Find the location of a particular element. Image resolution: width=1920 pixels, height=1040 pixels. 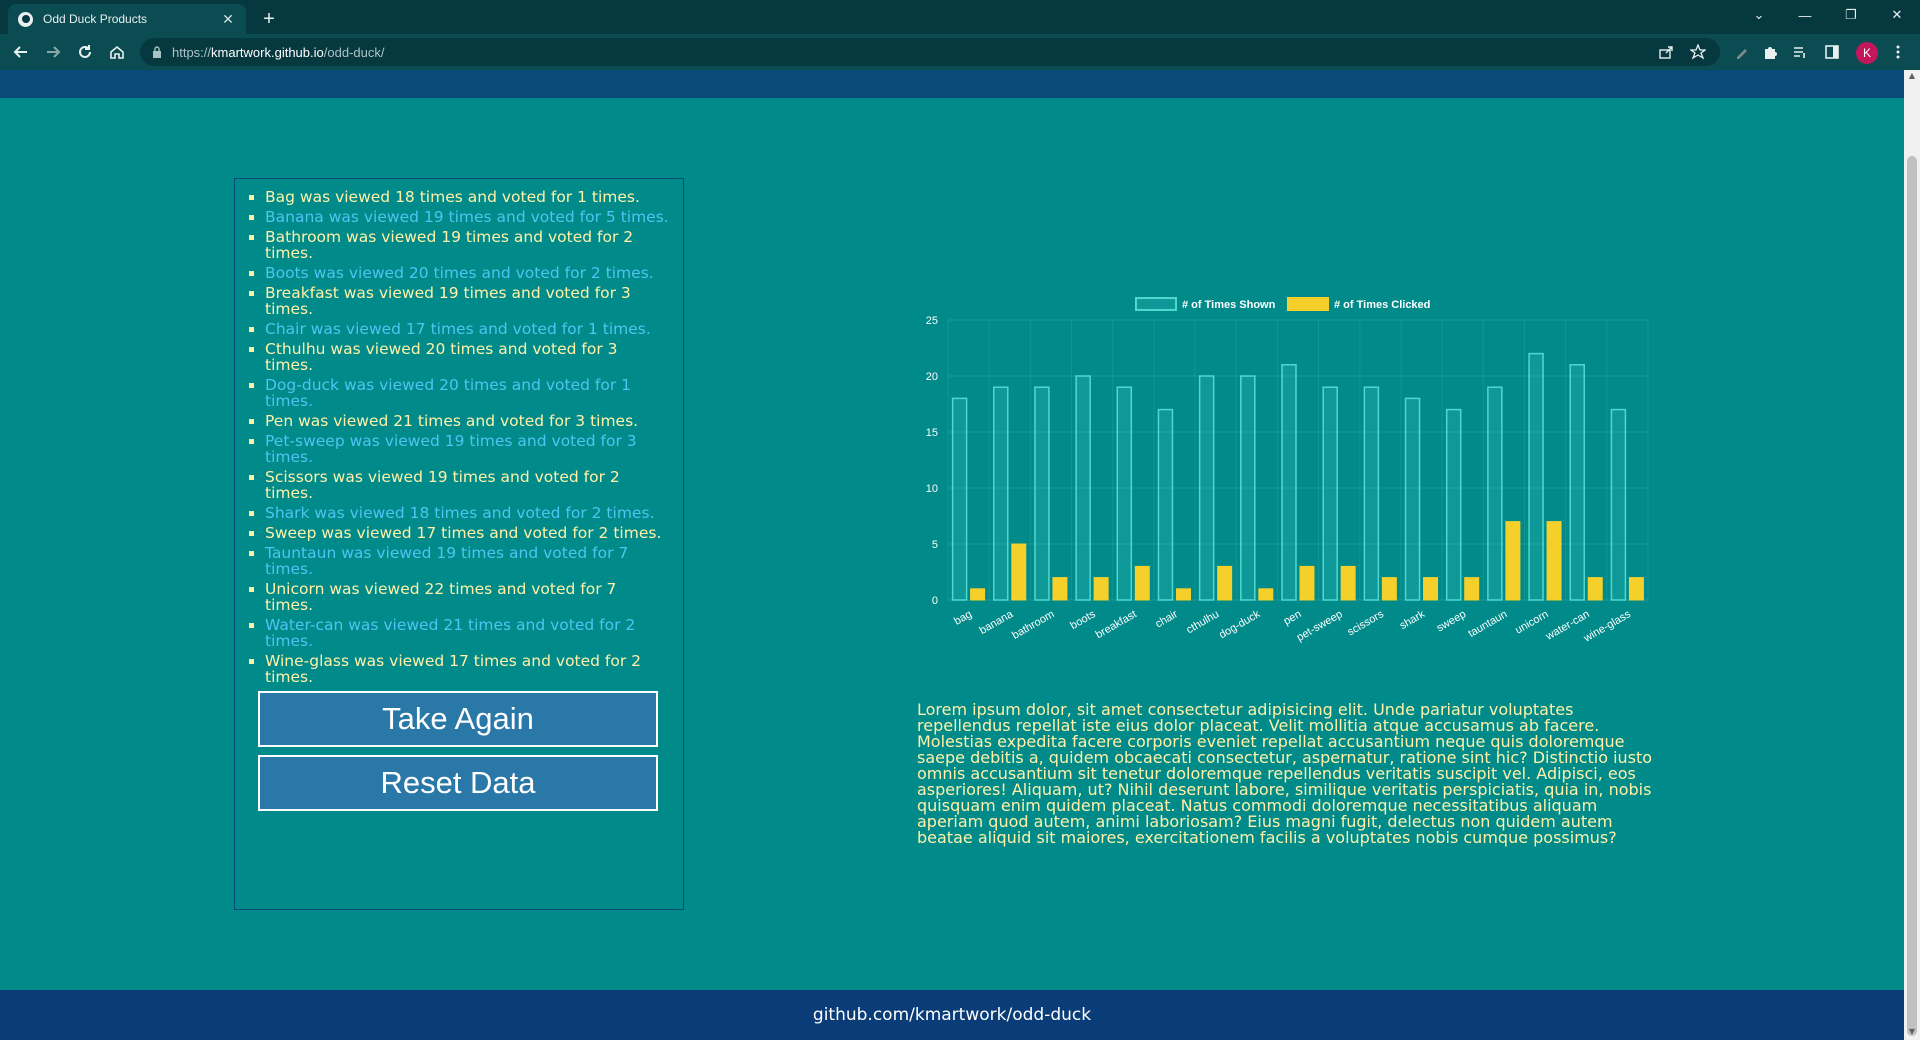

tab-title: Odd Duck Products is located at coordinates (95, 19).